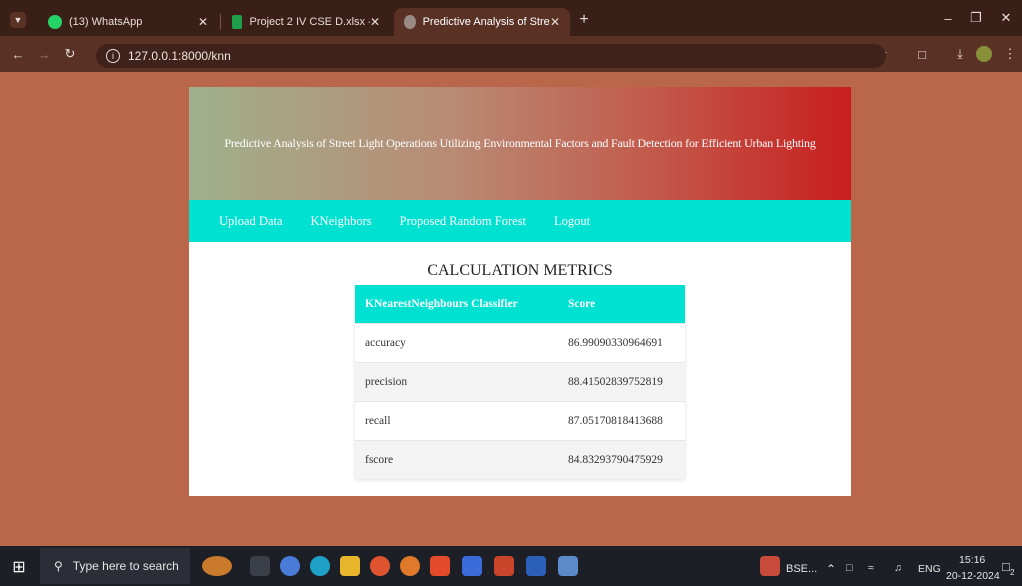 The width and height of the screenshot is (1022, 586). Describe the element at coordinates (621, 459) in the screenshot. I see `metric-score: 84.83293790475929` at that location.